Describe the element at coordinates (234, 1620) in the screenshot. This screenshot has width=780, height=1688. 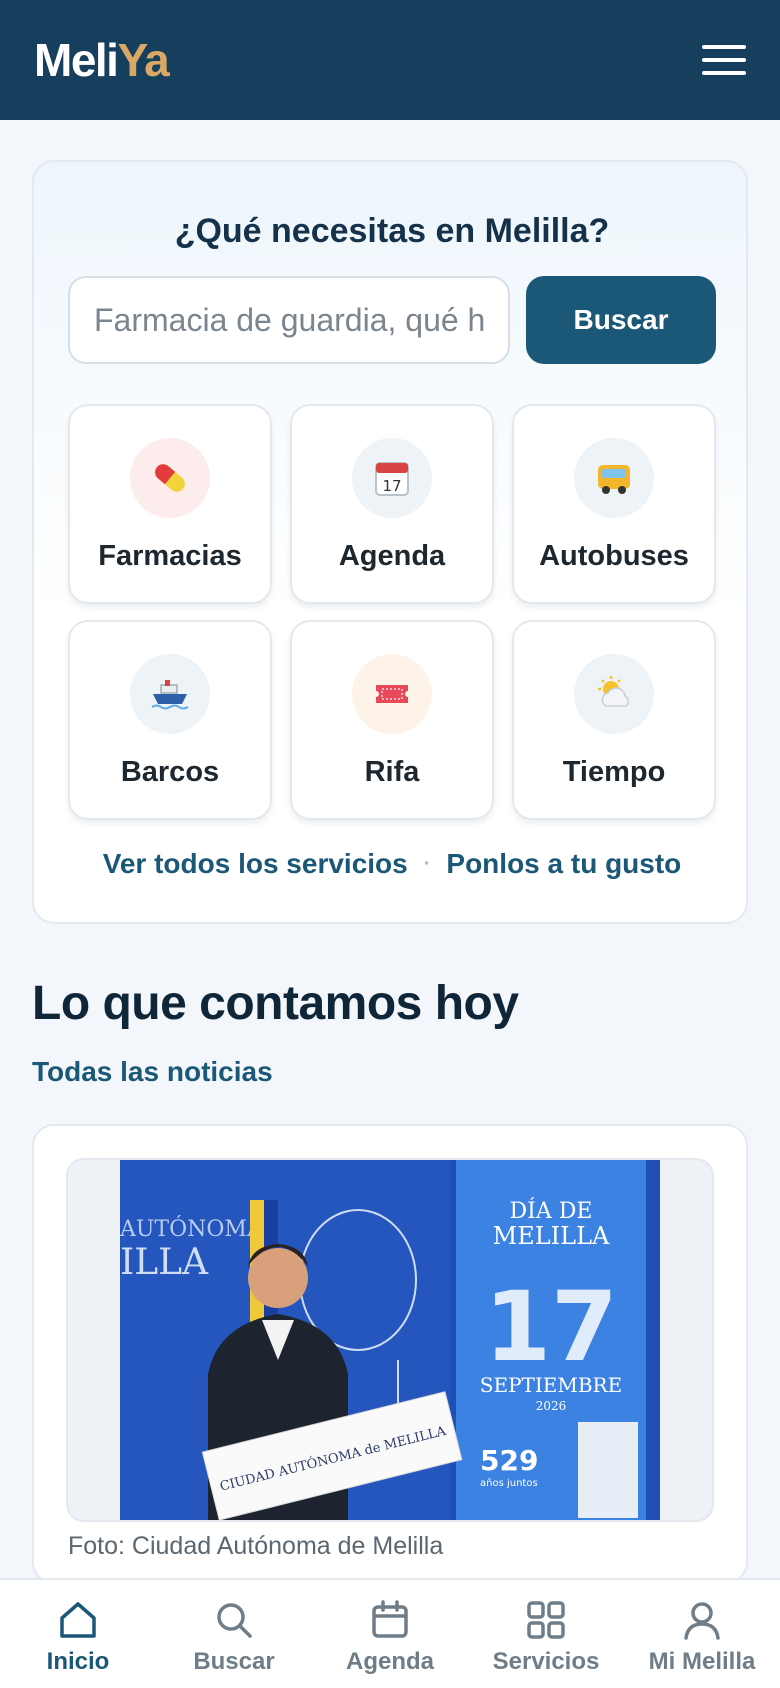
I see `search-icon` at that location.